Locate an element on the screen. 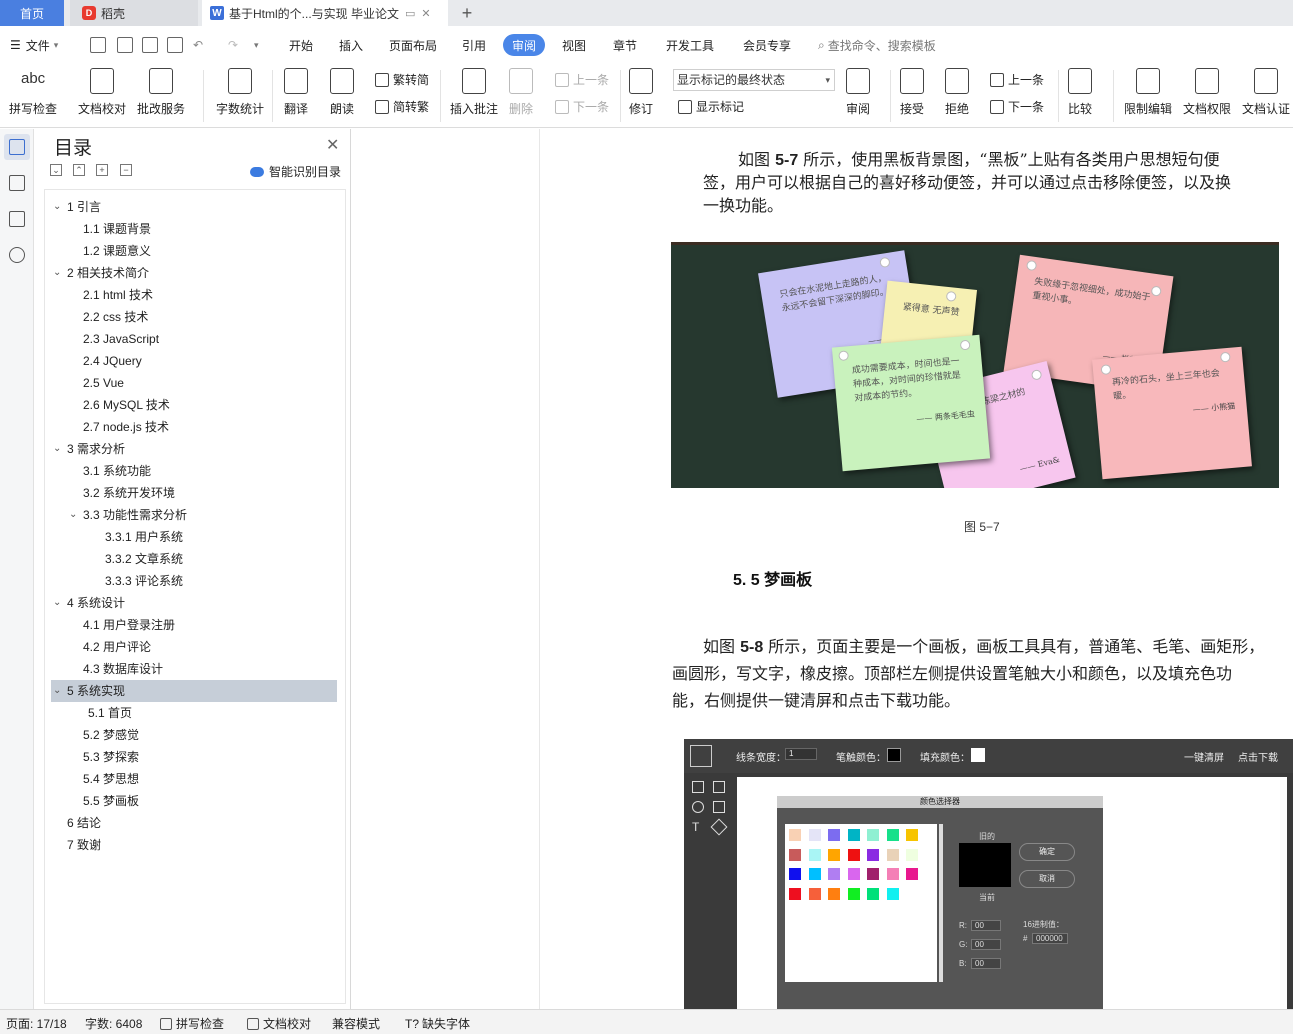 This screenshot has width=1293, height=1034. toc-item: 7 致谢 is located at coordinates (194, 845).